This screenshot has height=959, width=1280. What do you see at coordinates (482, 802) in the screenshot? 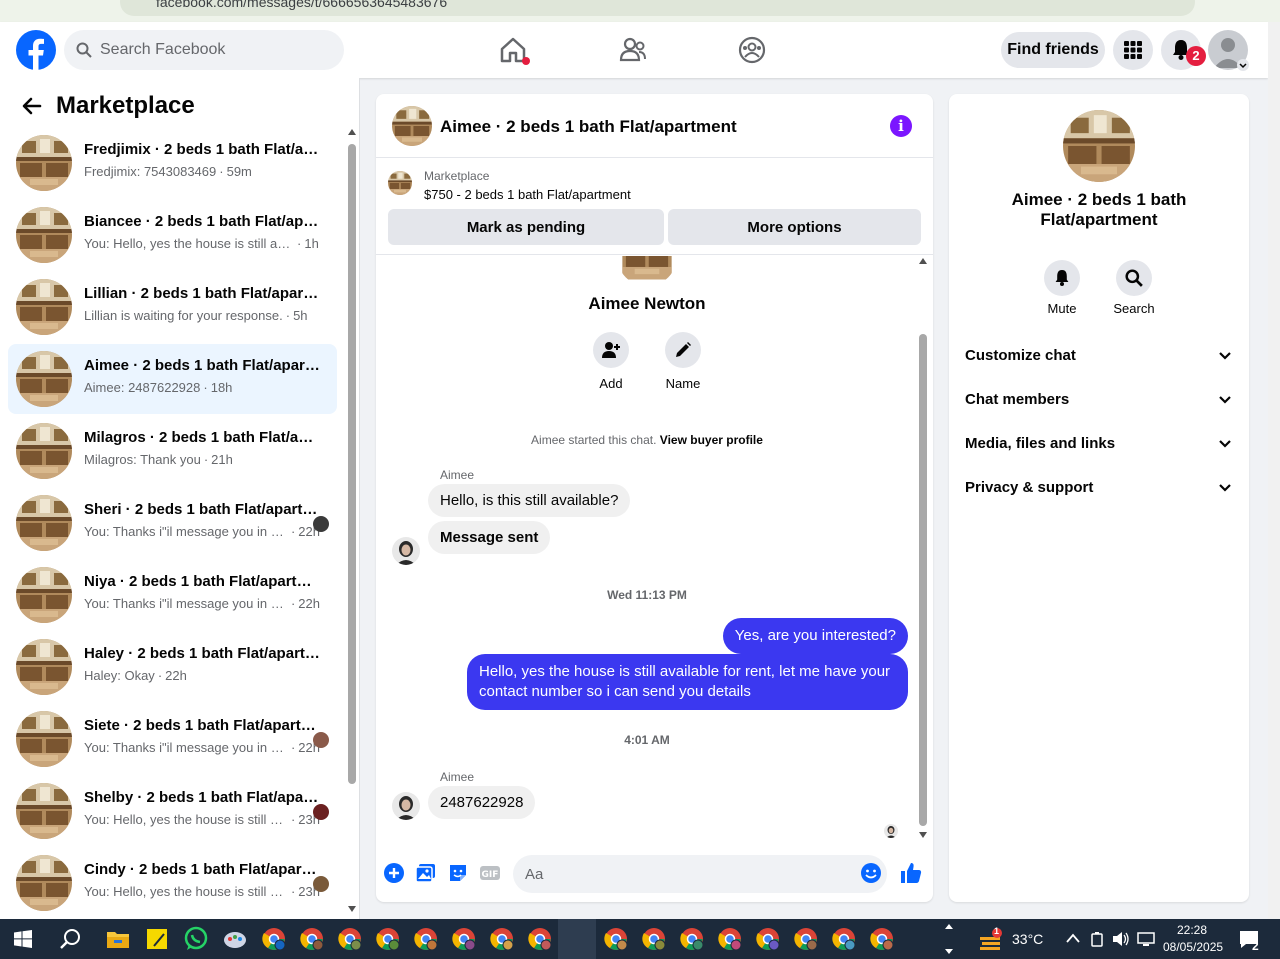
I see `incoming-message: 2487622928` at bounding box center [482, 802].